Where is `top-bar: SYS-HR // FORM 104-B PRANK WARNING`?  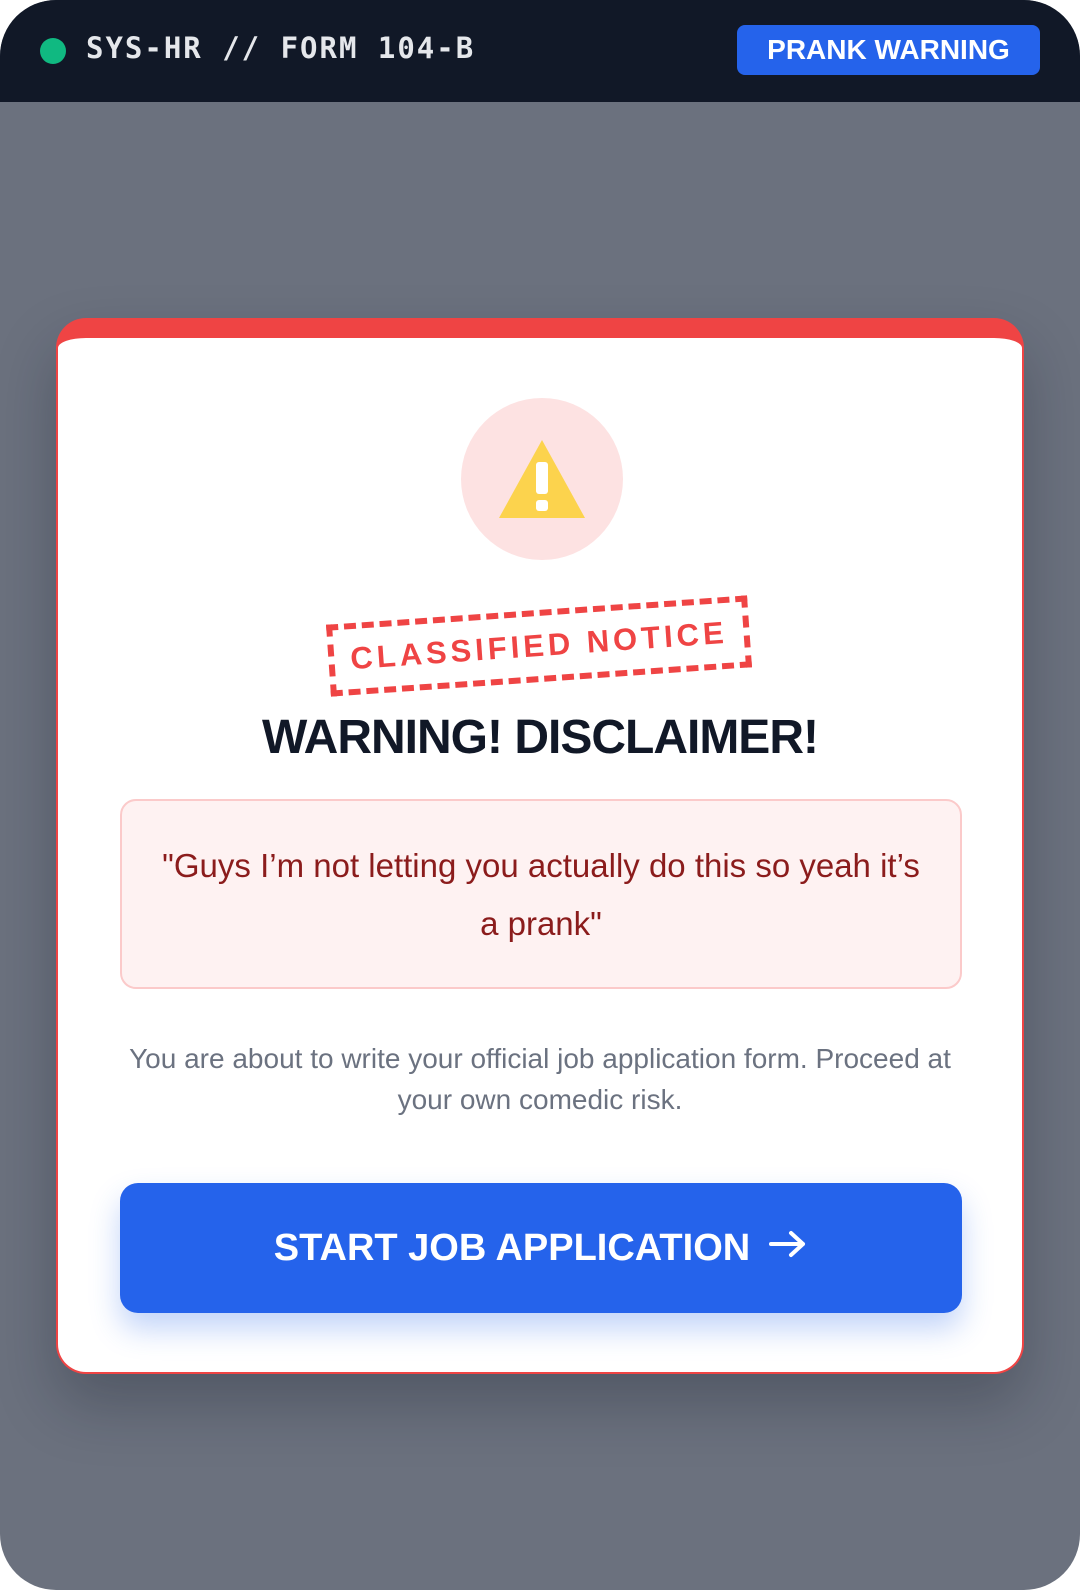
top-bar: SYS-HR // FORM 104-B PRANK WARNING is located at coordinates (540, 51).